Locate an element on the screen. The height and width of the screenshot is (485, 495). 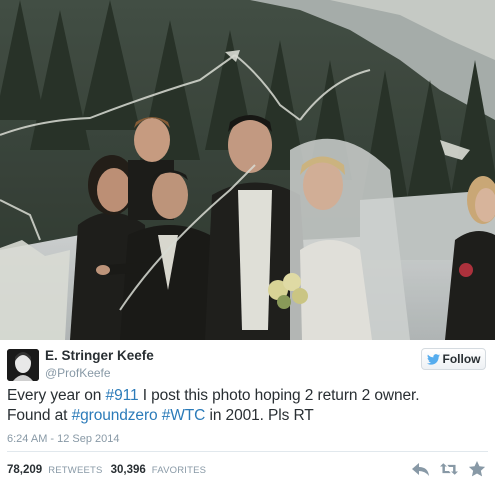
avatar-image is located at coordinates (23, 365).